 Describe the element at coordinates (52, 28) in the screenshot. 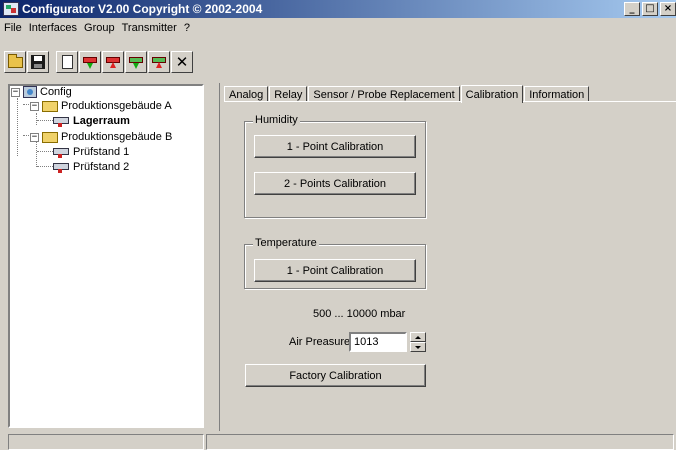

I see `menu-interfaces: Interfaces` at that location.